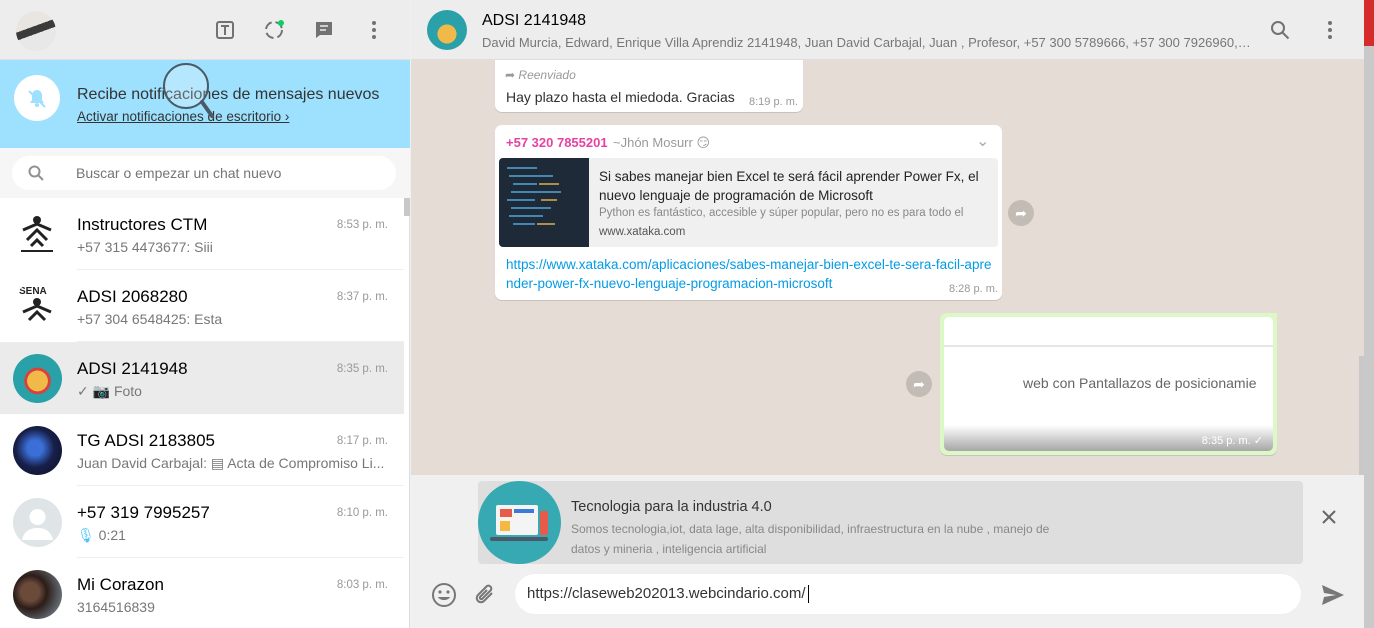 Image resolution: width=1374 pixels, height=628 pixels. Describe the element at coordinates (37, 234) in the screenshot. I see `sena-logo-avatar` at that location.